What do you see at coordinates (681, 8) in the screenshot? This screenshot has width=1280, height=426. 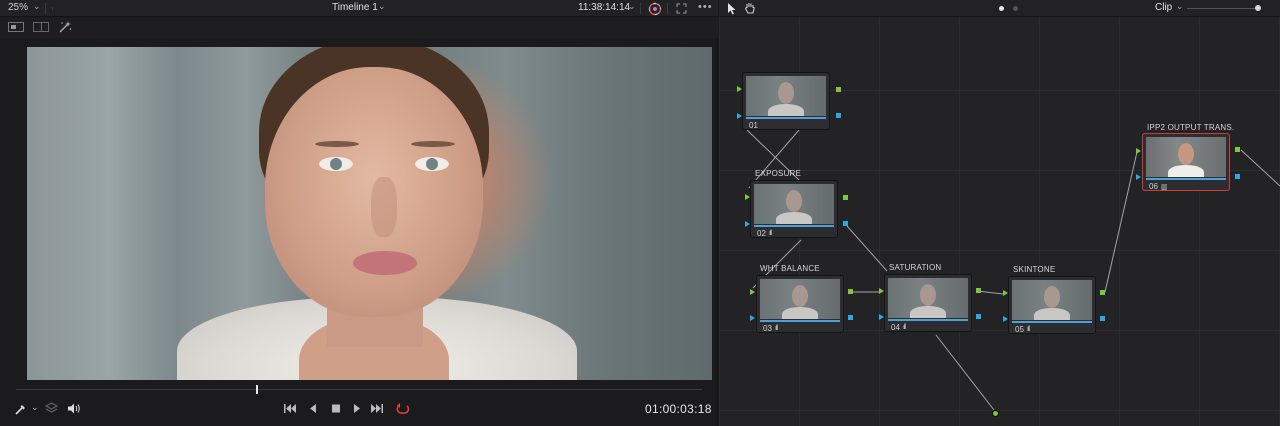 I see `fullscreen-icon` at bounding box center [681, 8].